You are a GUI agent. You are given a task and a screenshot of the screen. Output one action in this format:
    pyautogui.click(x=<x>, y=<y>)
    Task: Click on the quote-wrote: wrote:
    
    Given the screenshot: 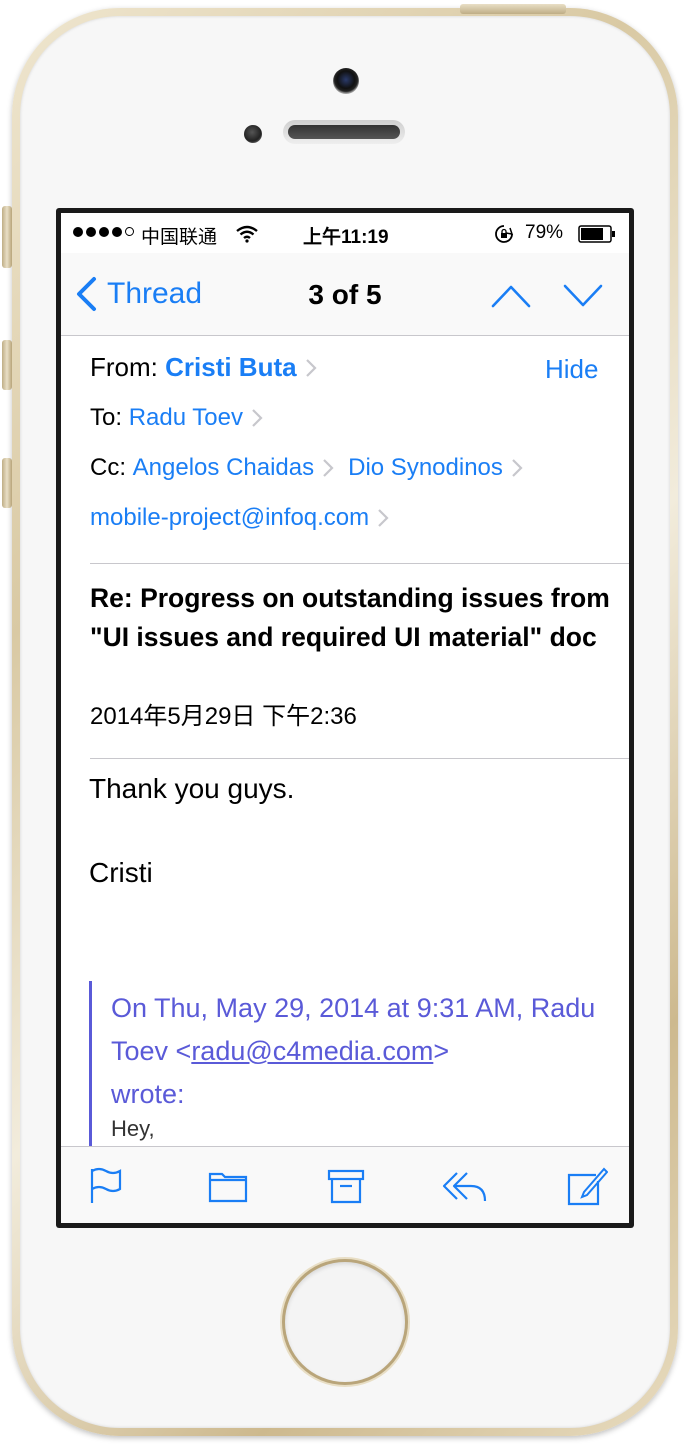 What is the action you would take?
    pyautogui.click(x=148, y=1094)
    